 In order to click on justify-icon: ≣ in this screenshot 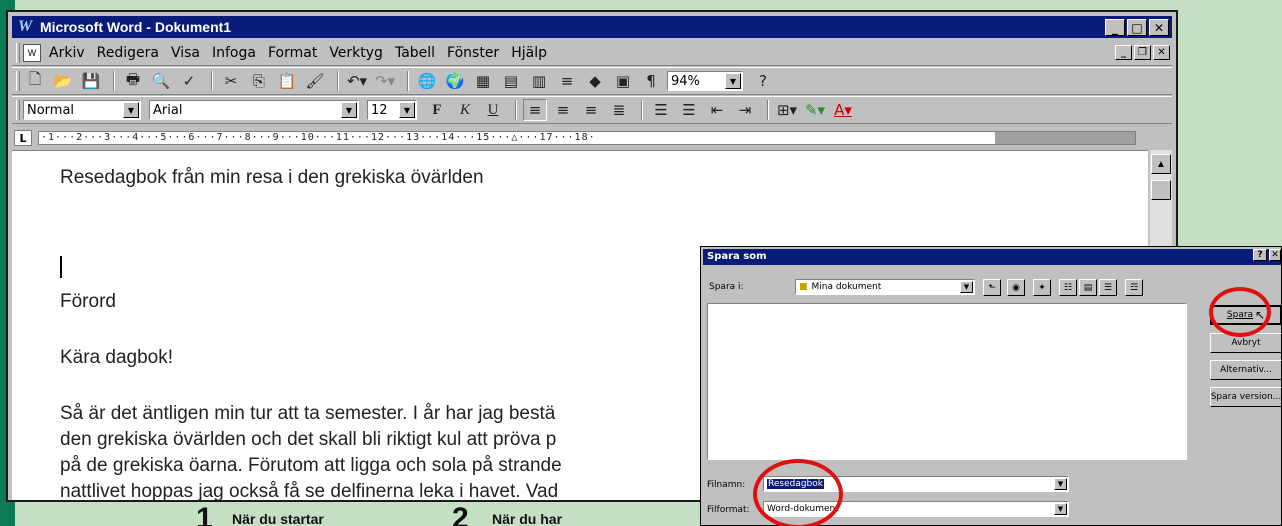, I will do `click(619, 110)`.